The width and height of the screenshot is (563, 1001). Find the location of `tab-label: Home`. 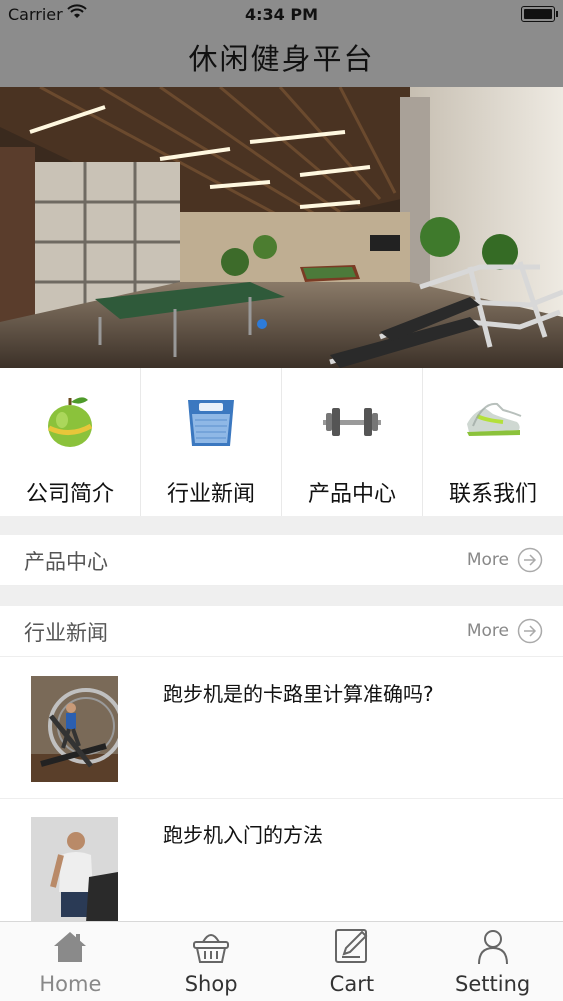

tab-label: Home is located at coordinates (70, 984).